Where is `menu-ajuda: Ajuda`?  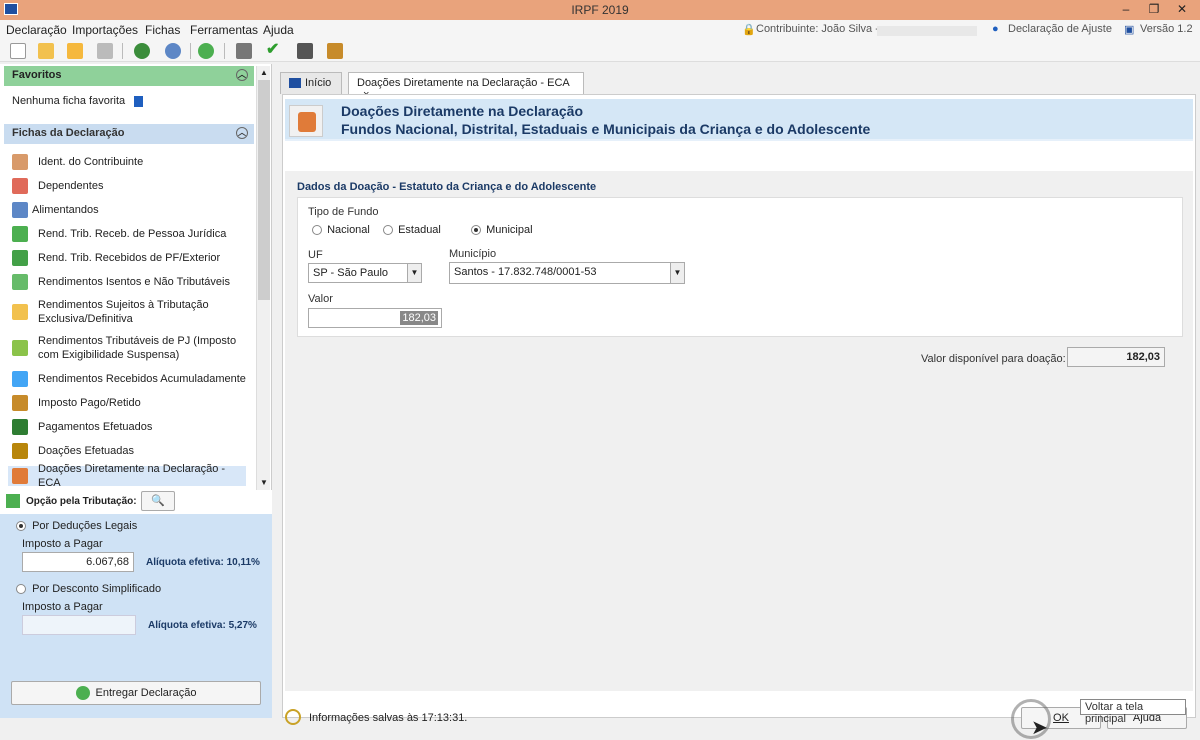 menu-ajuda: Ajuda is located at coordinates (278, 30).